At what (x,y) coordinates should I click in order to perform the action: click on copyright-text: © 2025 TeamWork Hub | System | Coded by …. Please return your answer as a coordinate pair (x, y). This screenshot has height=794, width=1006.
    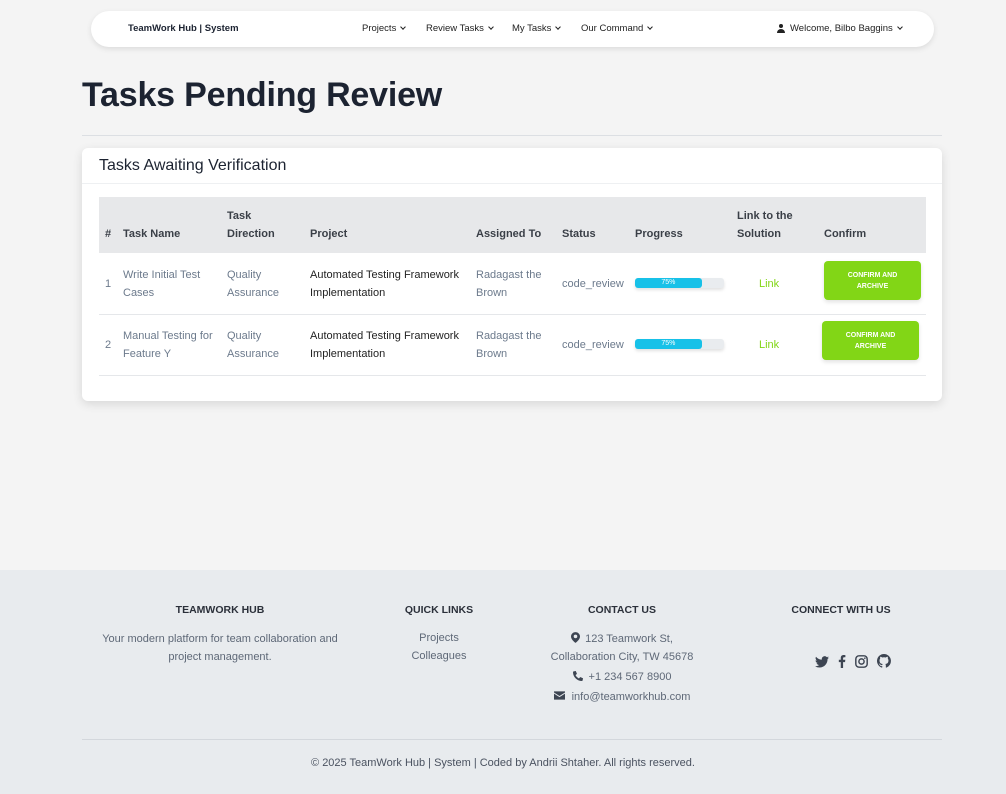
    Looking at the image, I should click on (503, 763).